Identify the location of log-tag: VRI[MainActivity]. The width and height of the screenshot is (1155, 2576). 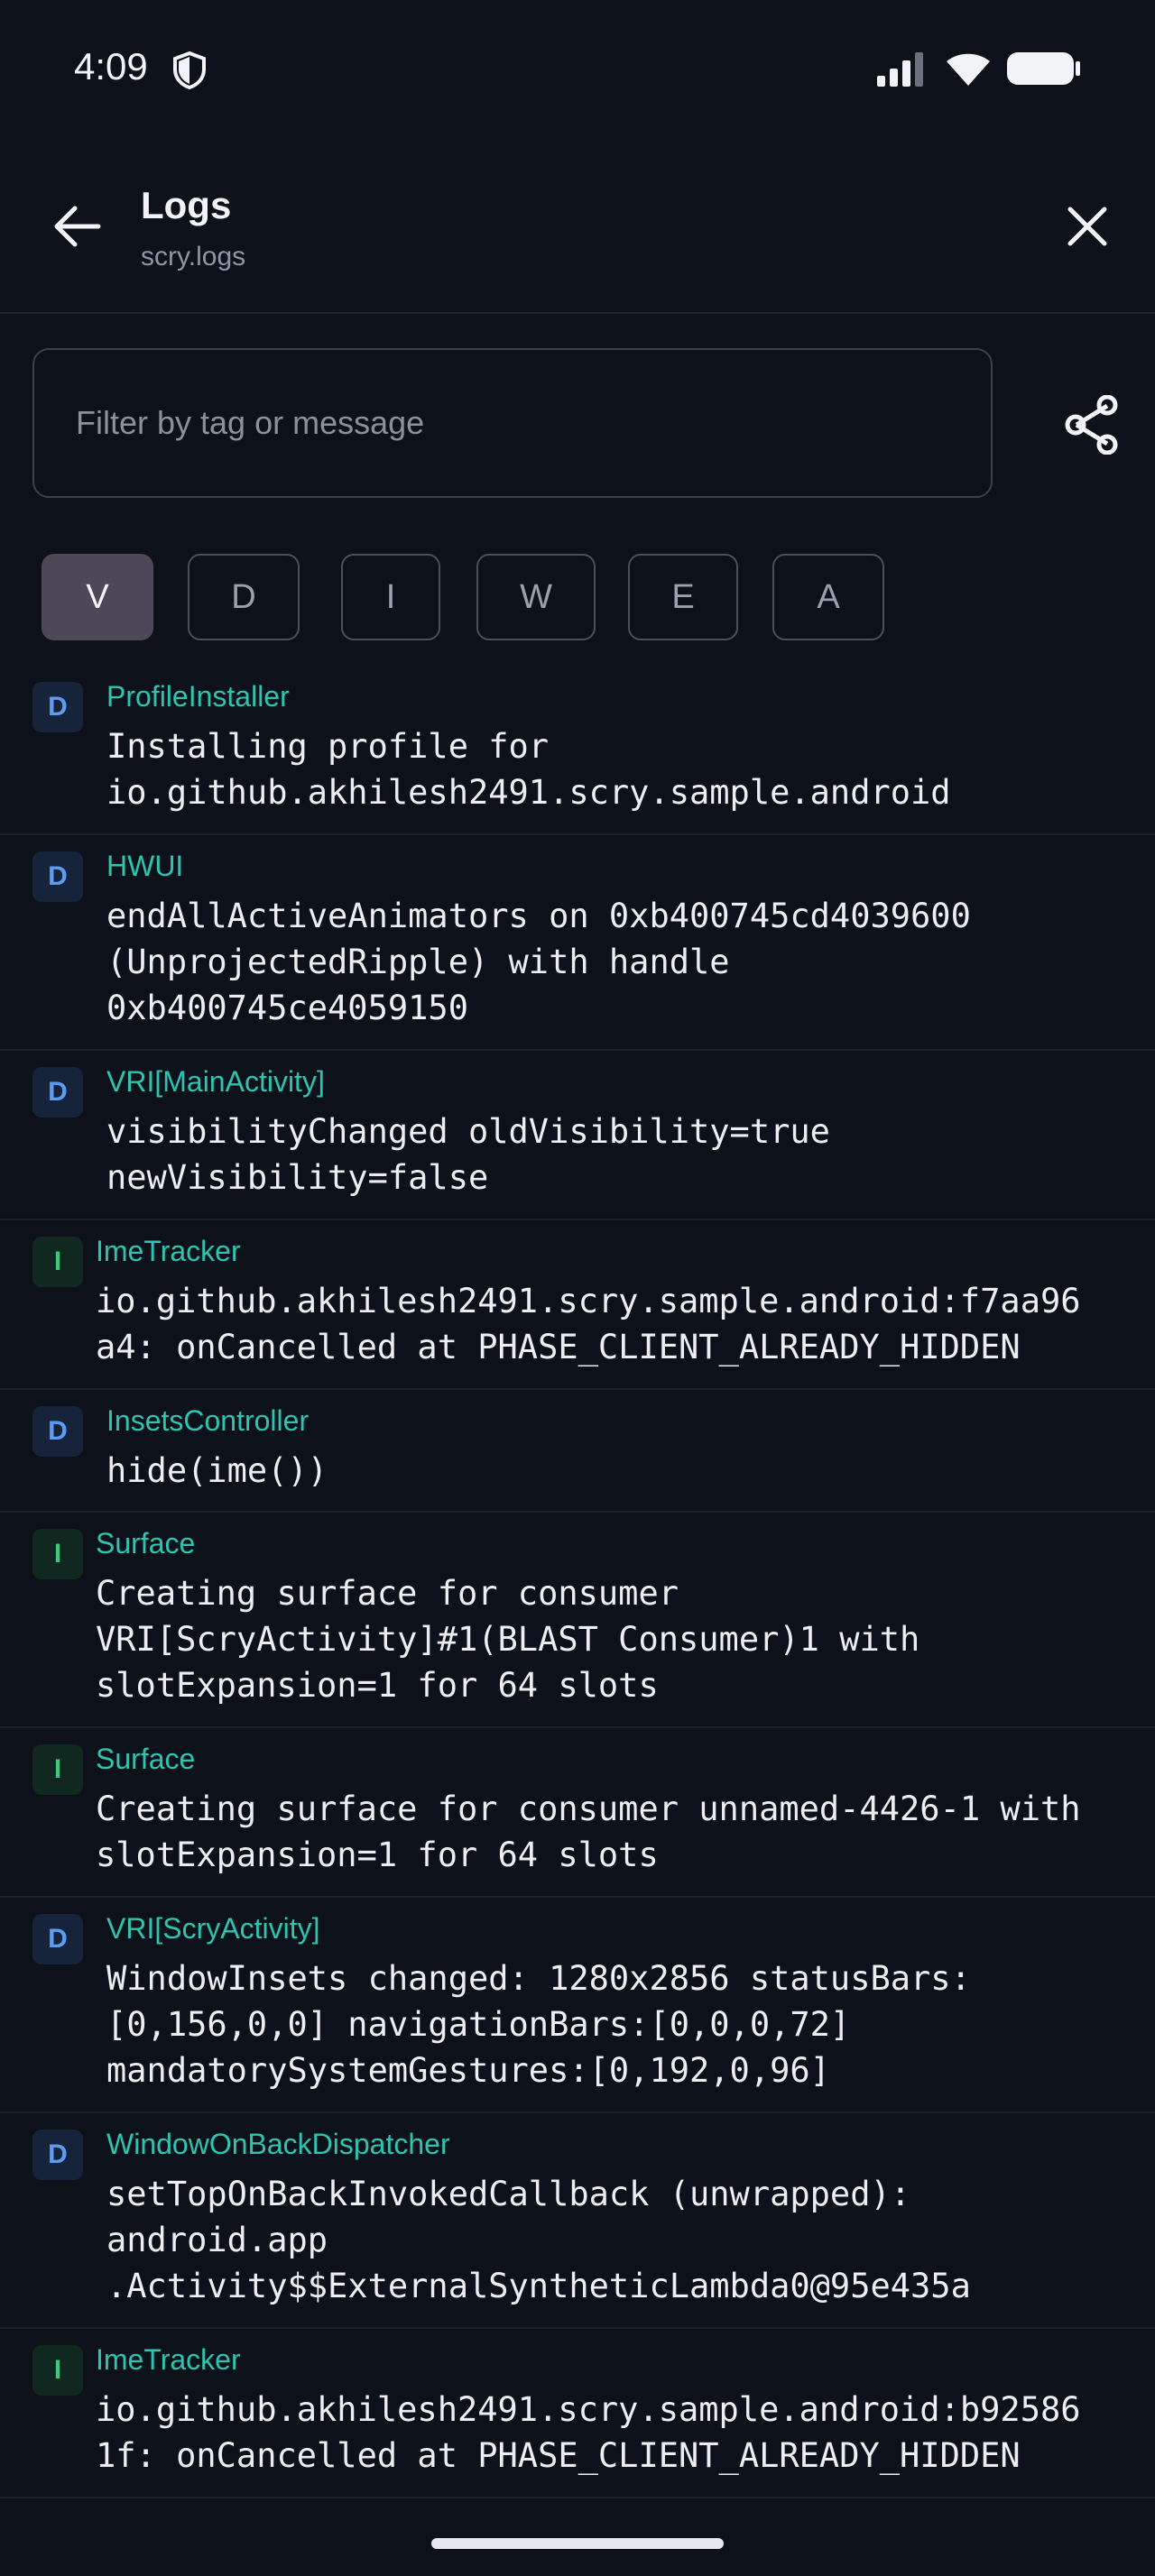
(215, 1081).